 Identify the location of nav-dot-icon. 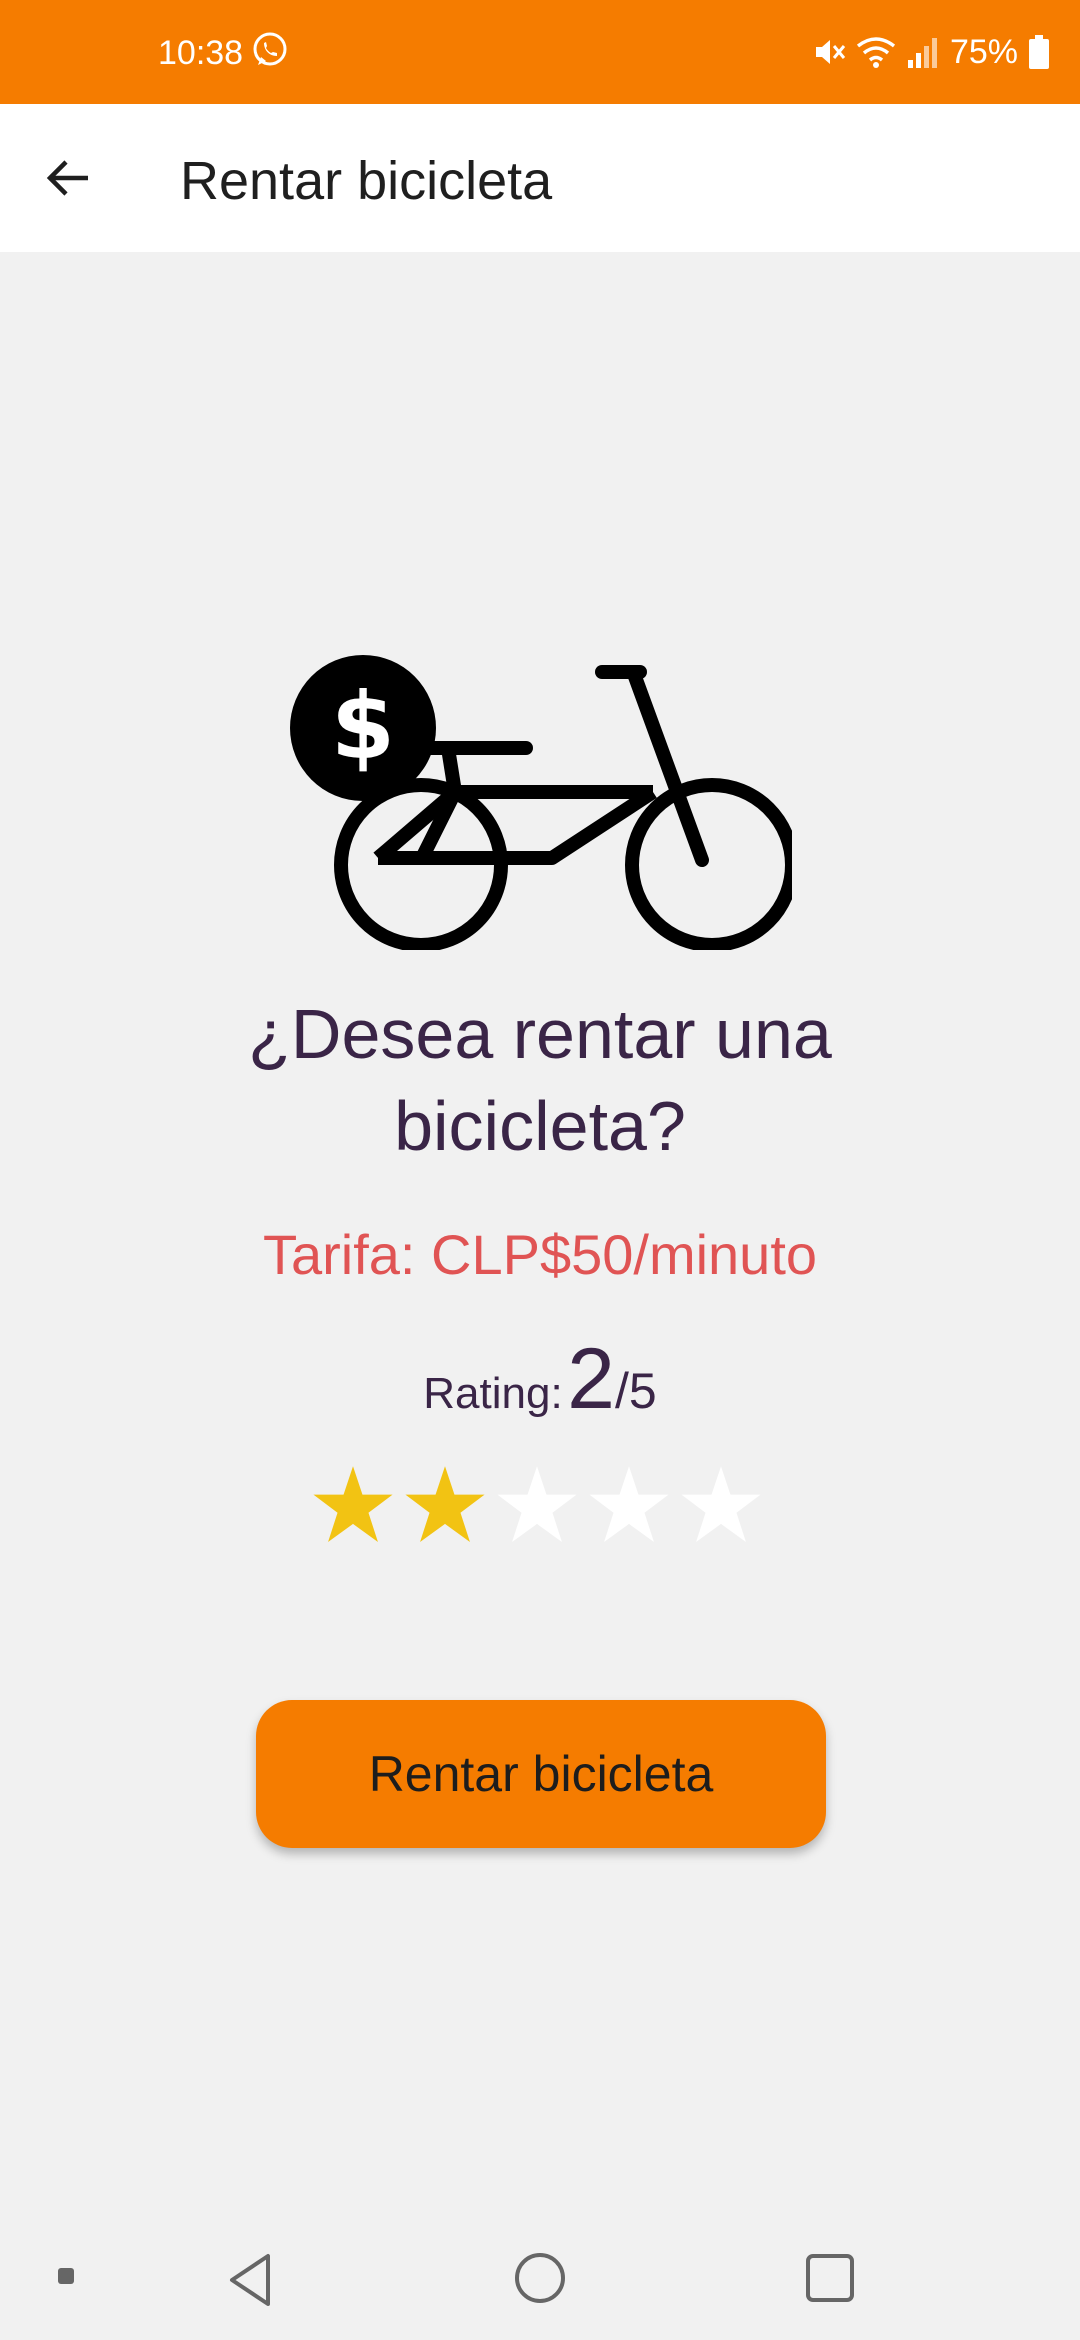
(66, 2276).